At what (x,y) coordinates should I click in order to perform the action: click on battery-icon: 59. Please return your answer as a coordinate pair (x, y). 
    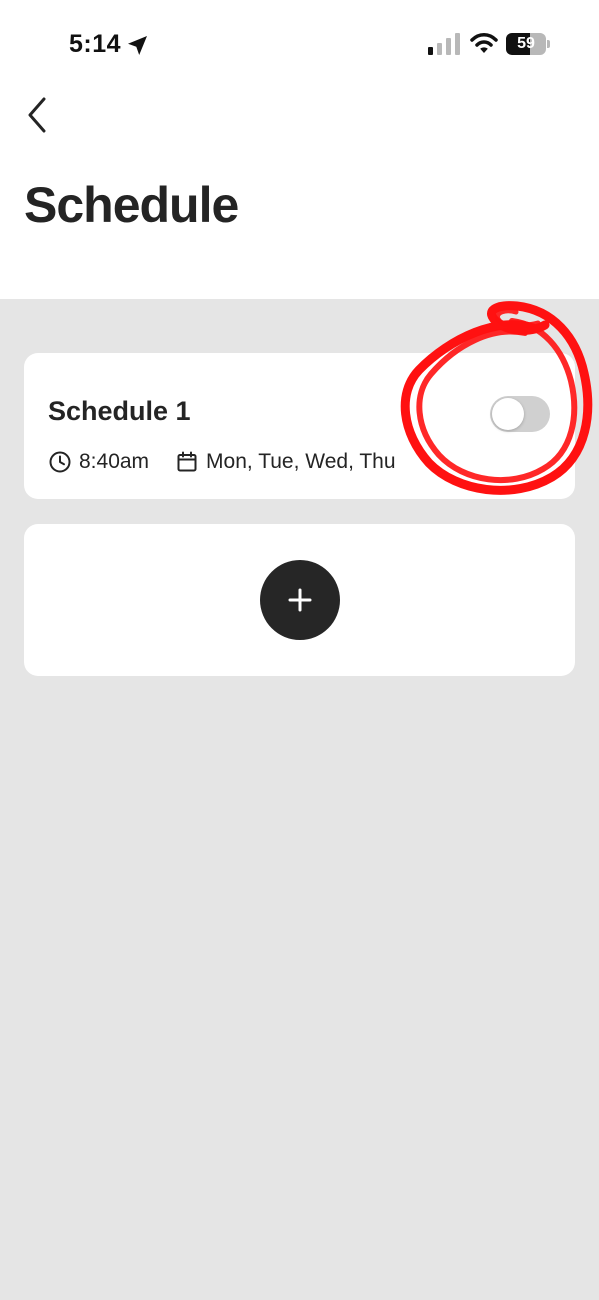
    Looking at the image, I should click on (528, 44).